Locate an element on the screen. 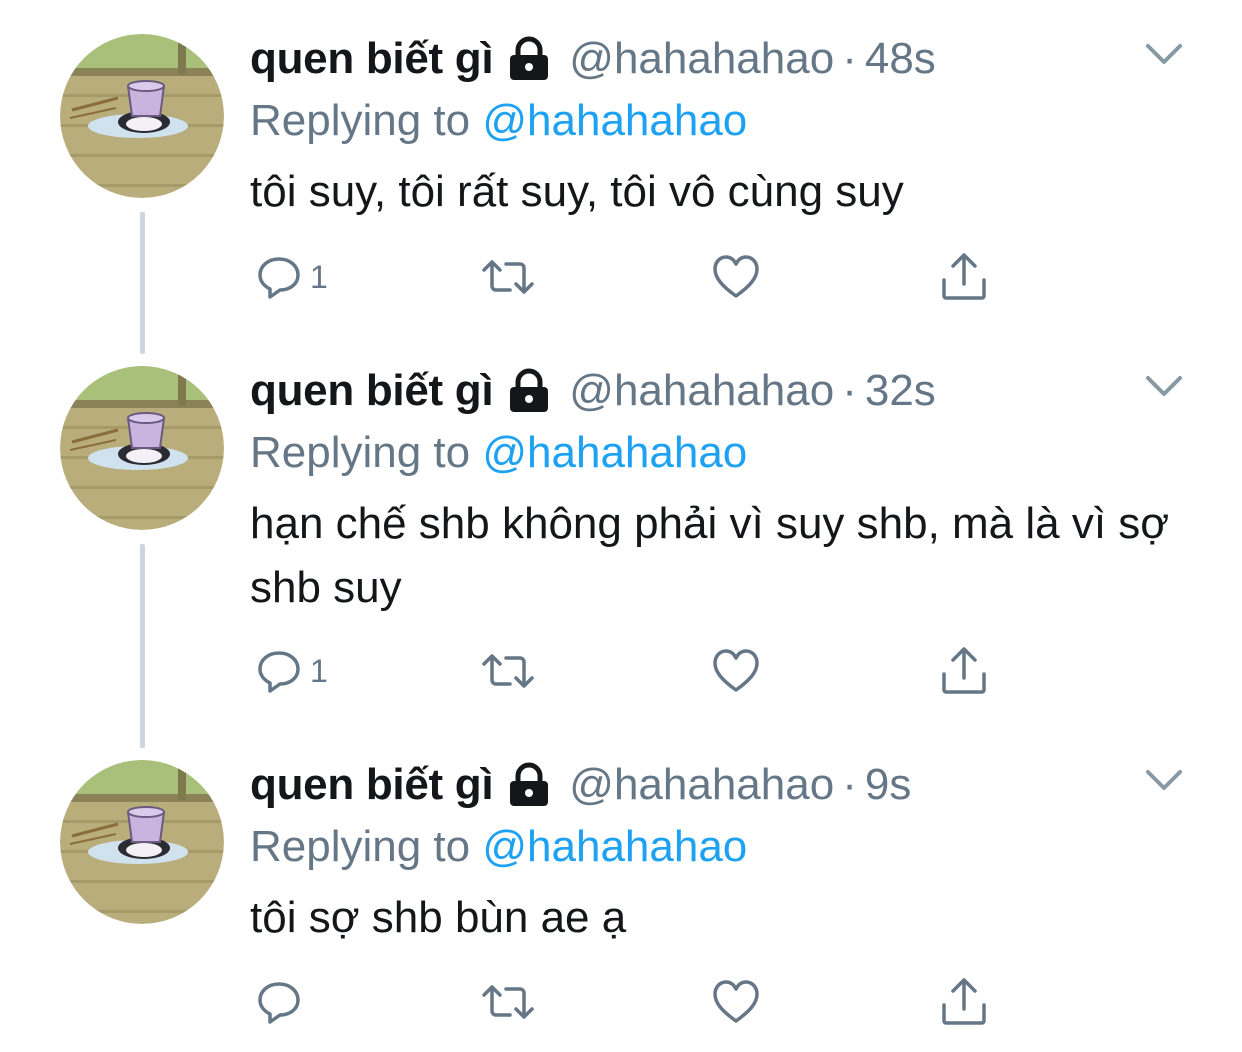 The height and width of the screenshot is (1052, 1242). tweet-header: quen biết gì @hahahahao · 48s is located at coordinates (593, 59).